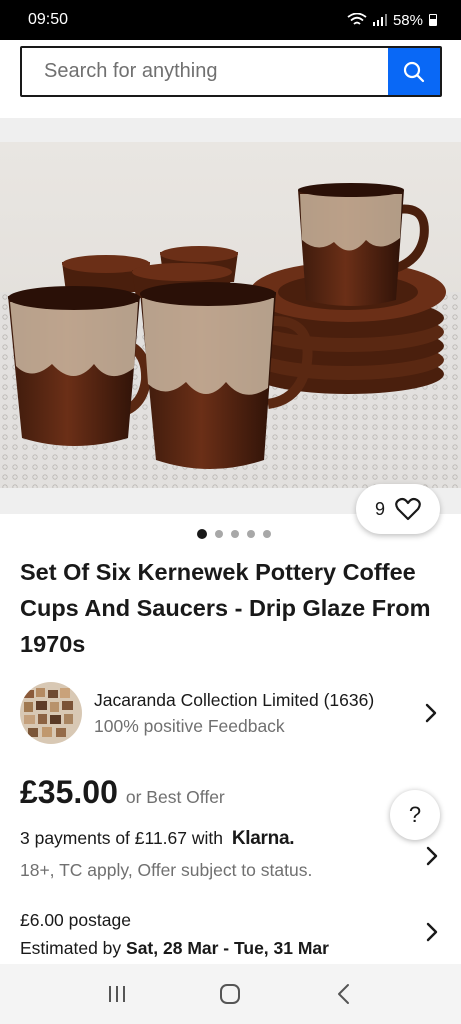 This screenshot has height=1024, width=461. I want to click on klarna-terms: 18+, TC apply, Offer subject to status., so click(166, 870).